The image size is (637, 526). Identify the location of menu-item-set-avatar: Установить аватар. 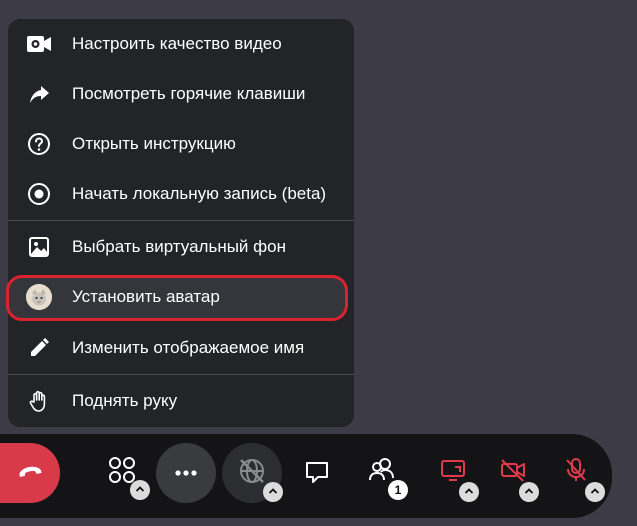
(180, 297).